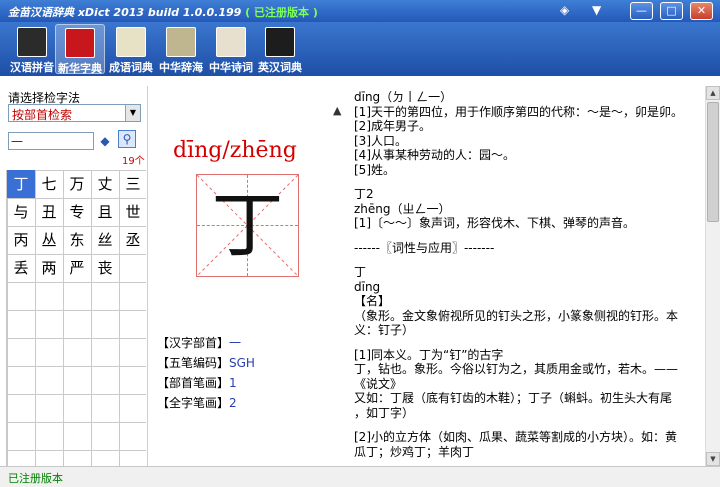  I want to click on character-cell: 严, so click(77, 268).